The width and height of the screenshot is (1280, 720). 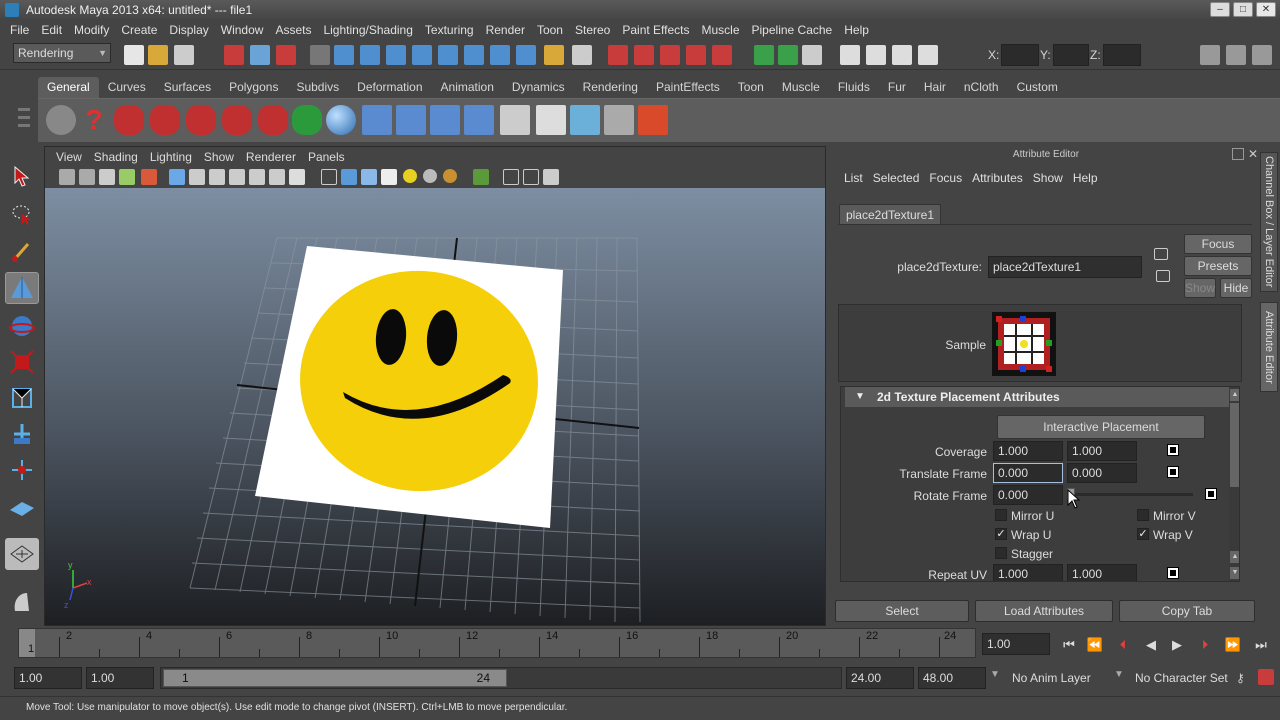 I want to click on anim-layer-icon: ▼, so click(x=997, y=677).